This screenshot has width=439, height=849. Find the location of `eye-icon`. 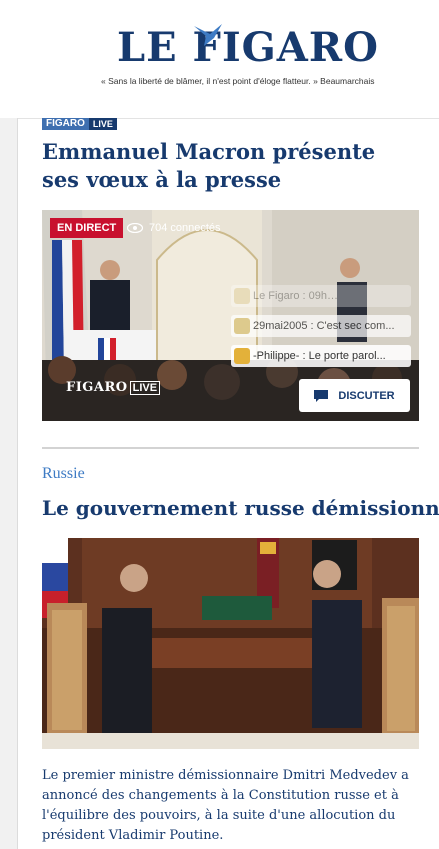

eye-icon is located at coordinates (135, 228).